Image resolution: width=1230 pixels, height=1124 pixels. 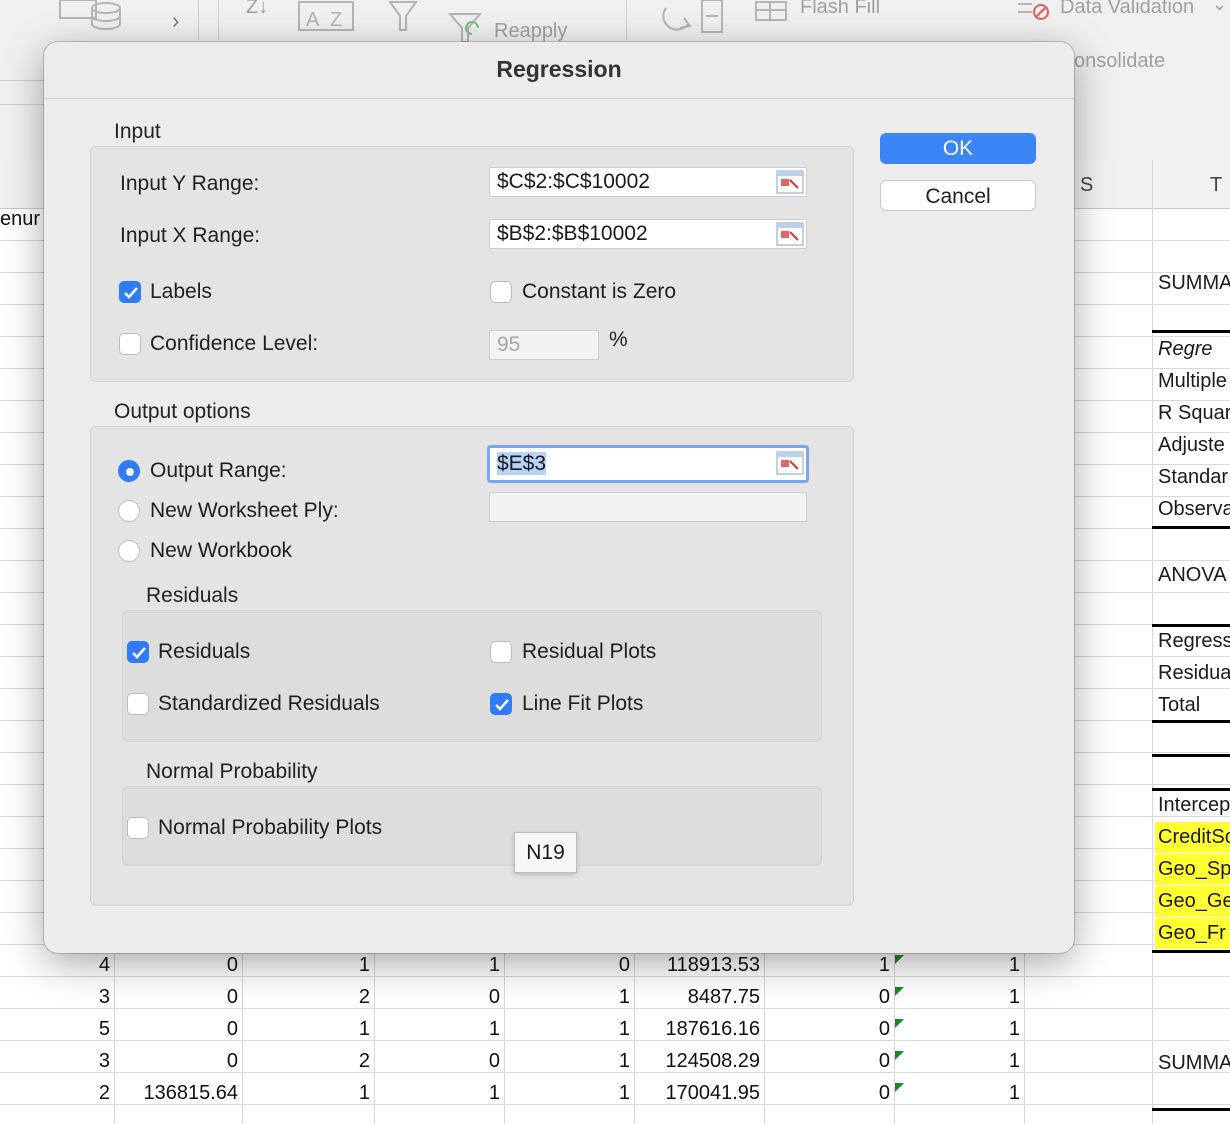 What do you see at coordinates (175, 21) in the screenshot?
I see `chevron-right-icon: ›` at bounding box center [175, 21].